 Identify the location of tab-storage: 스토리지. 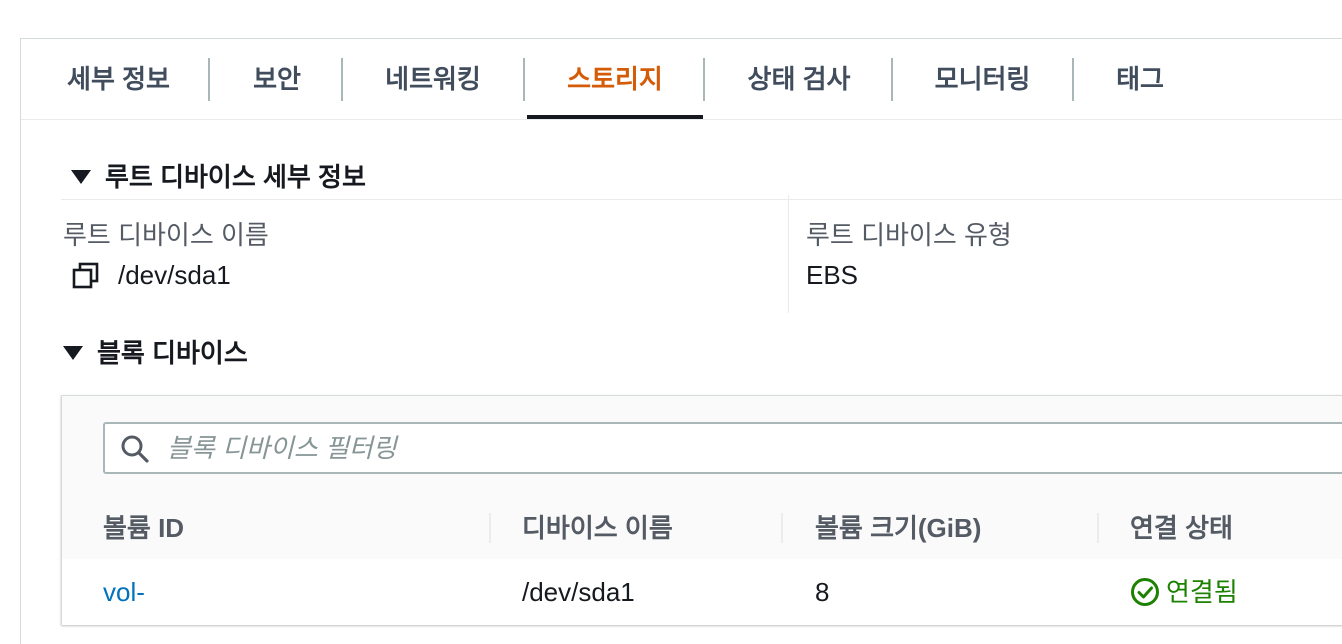
(615, 79).